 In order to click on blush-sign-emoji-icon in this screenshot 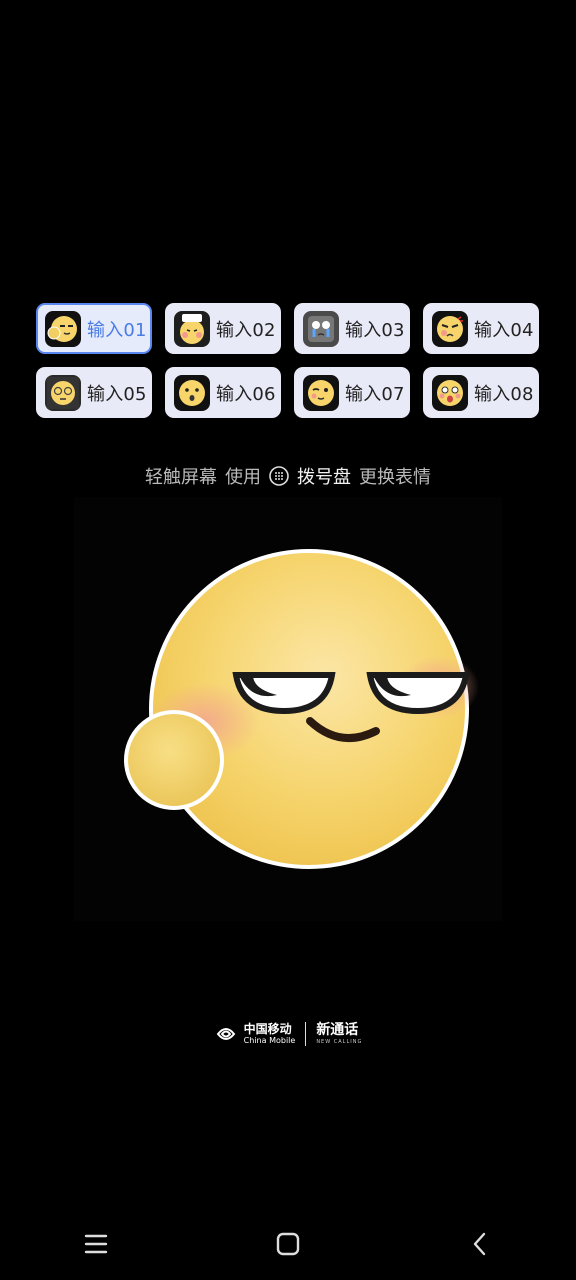, I will do `click(192, 328)`.